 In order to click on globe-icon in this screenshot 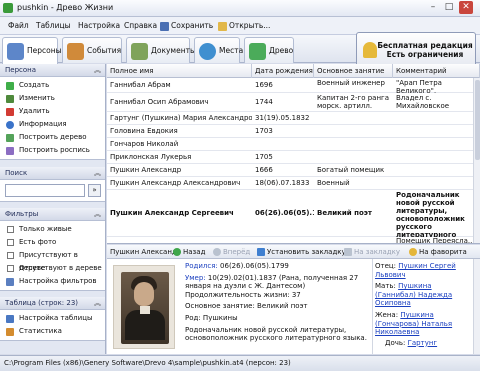, I will do `click(207, 51)`.